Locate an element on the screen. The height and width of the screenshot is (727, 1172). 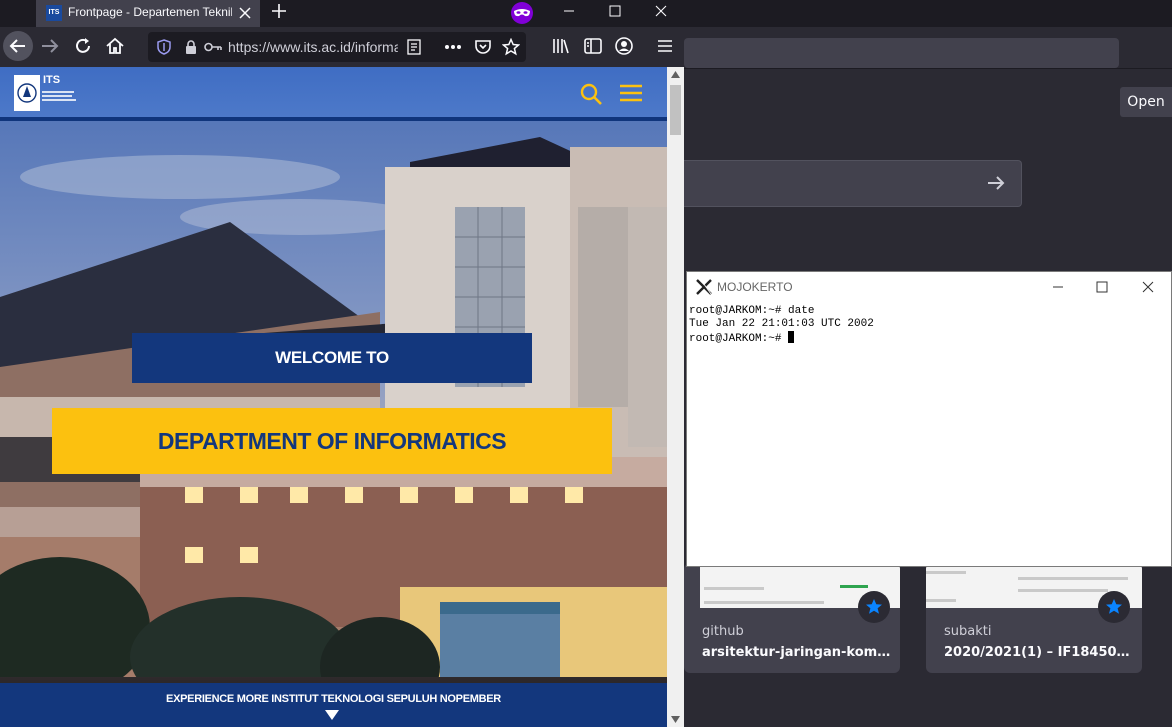
reader-view-icon is located at coordinates (414, 47).